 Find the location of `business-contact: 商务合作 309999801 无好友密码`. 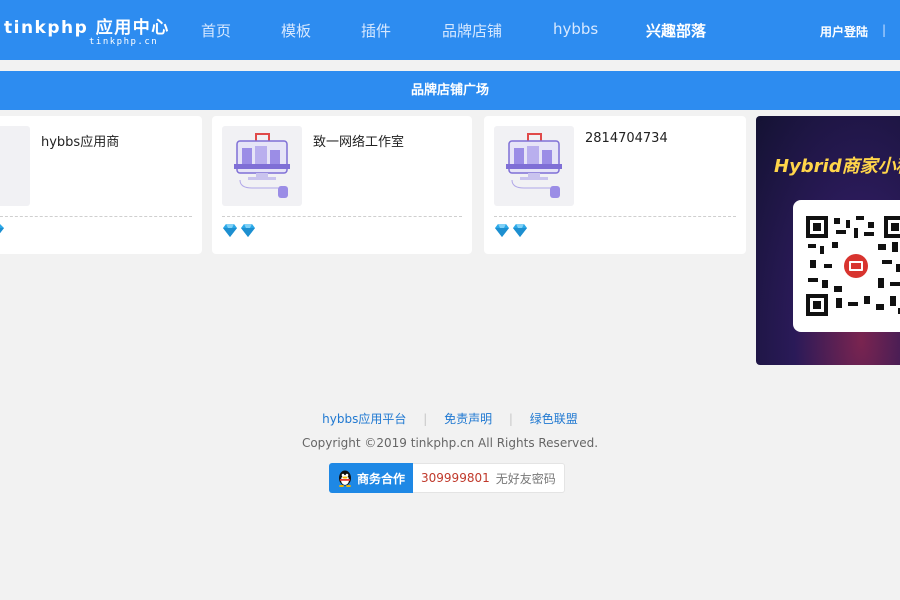

business-contact: 商务合作 309999801 无好友密码 is located at coordinates (447, 478).